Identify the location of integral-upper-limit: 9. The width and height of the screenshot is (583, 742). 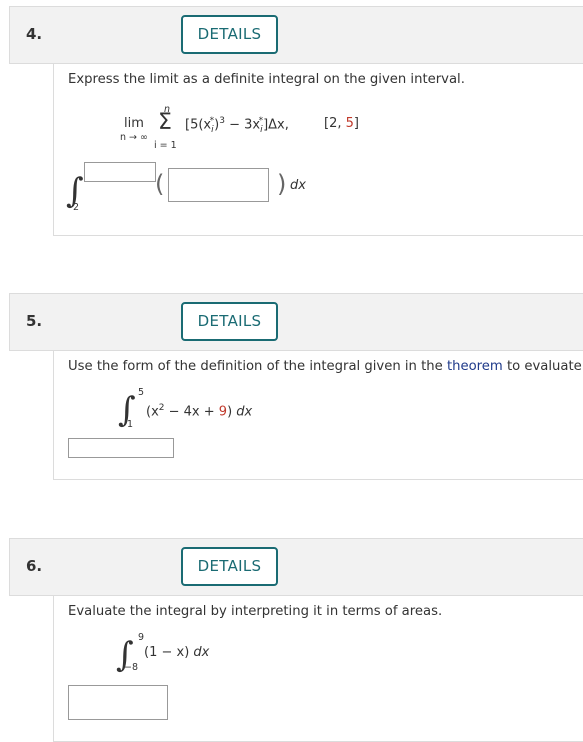
(141, 637).